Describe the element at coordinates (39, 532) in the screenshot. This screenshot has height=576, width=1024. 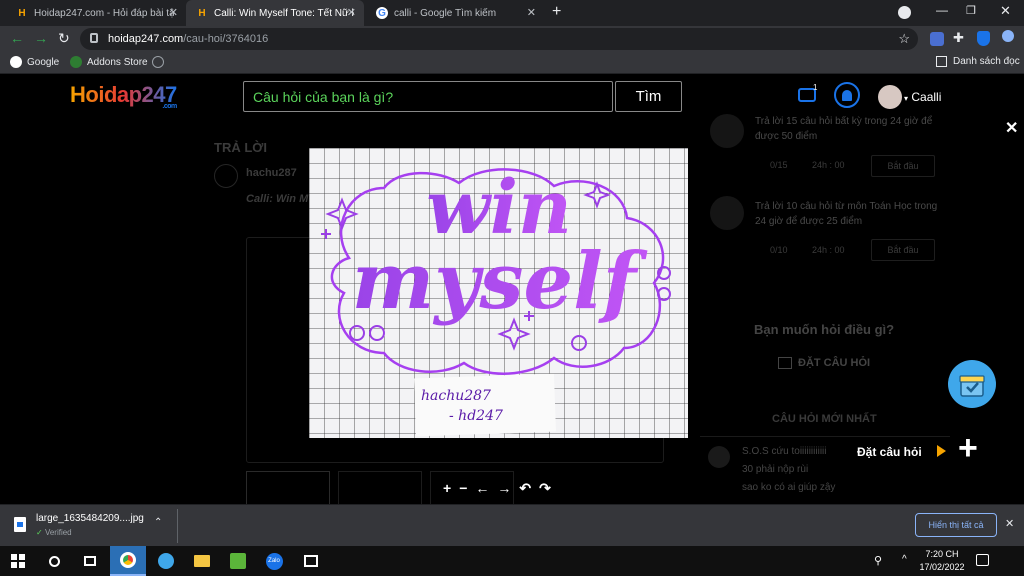
I see `check-icon: ✓` at that location.